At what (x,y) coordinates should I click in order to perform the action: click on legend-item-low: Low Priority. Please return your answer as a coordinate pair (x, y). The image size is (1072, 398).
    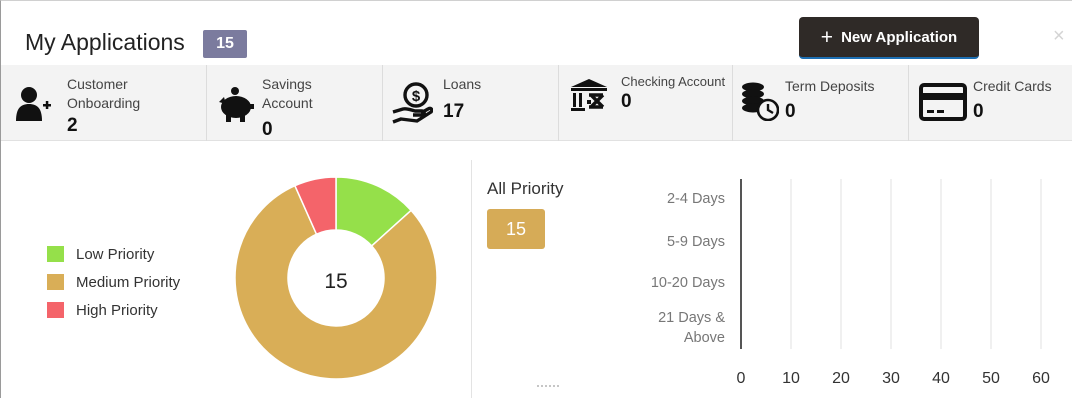
    Looking at the image, I should click on (113, 254).